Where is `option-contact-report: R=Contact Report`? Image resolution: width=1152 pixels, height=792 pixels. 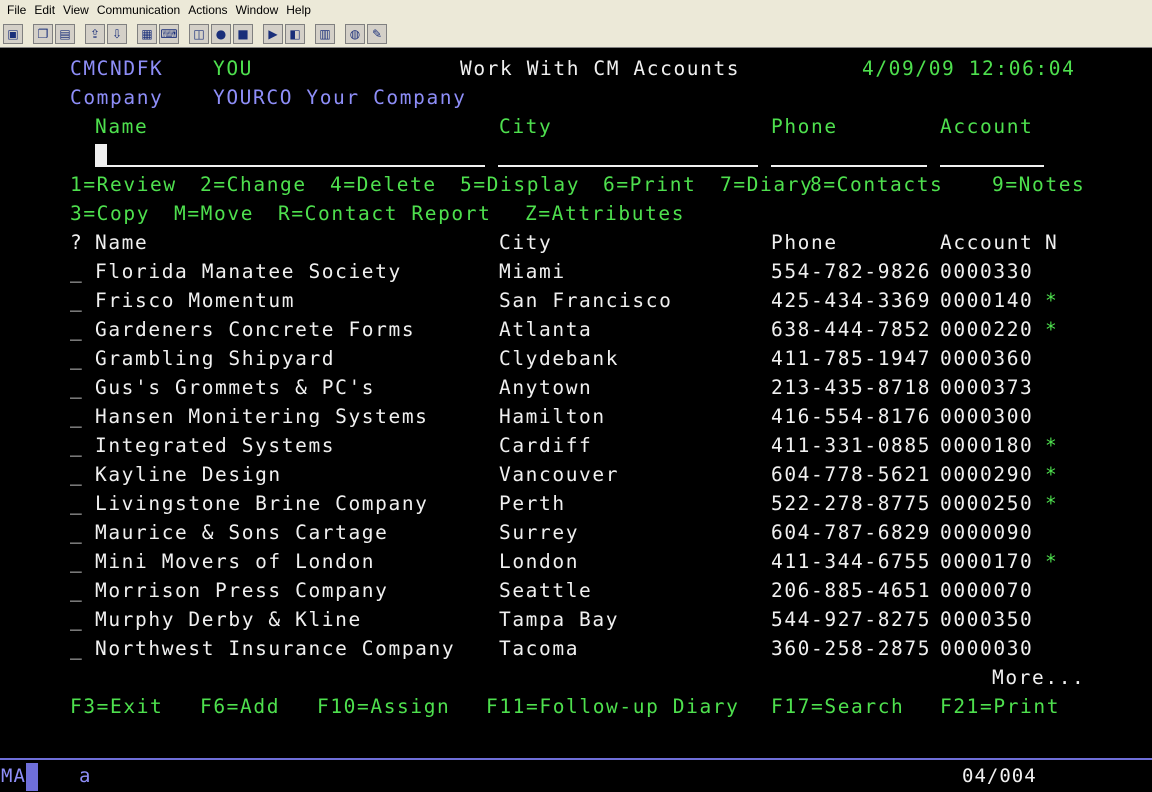 option-contact-report: R=Contact Report is located at coordinates (385, 213).